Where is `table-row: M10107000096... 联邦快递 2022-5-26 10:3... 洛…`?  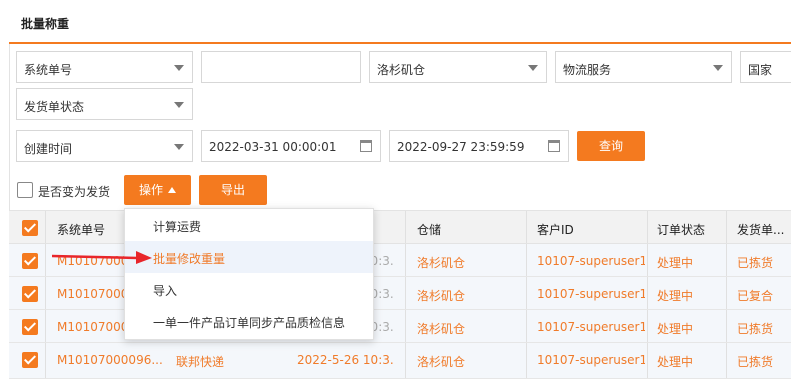
table-row: M10107000096... 联邦快递 2022-5-26 10:3... 洛… is located at coordinates (400, 361).